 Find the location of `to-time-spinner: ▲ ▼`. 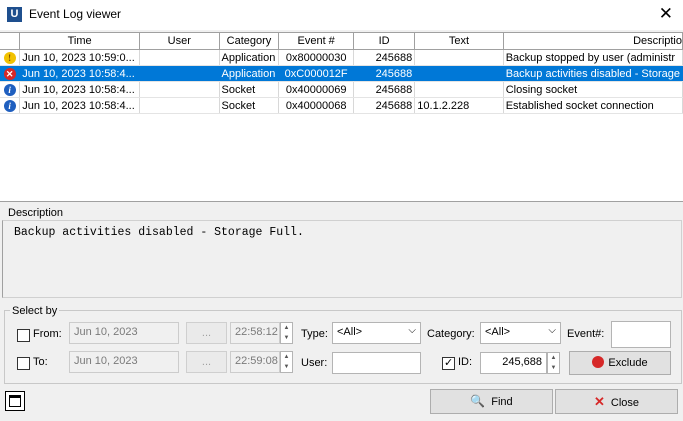

to-time-spinner: ▲ ▼ is located at coordinates (286, 362).